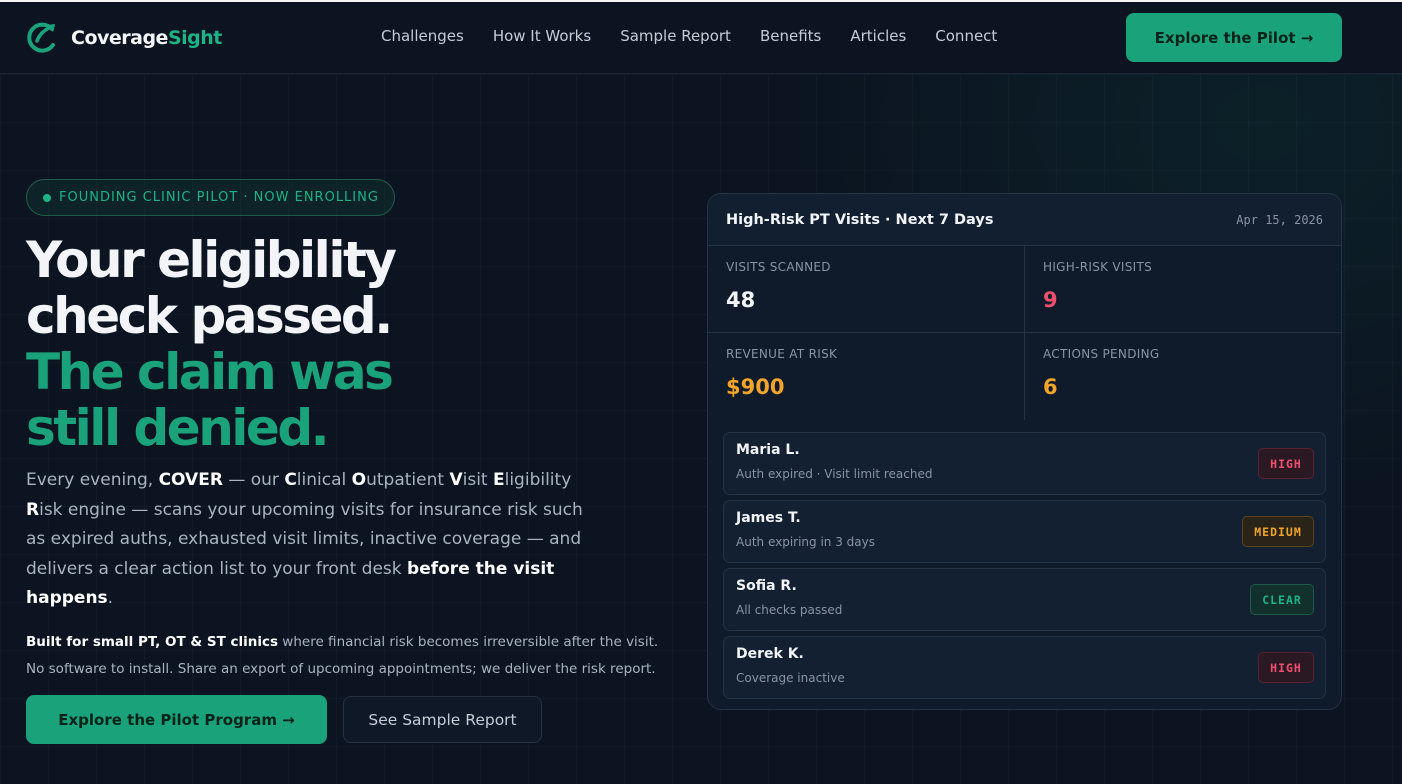 This screenshot has height=784, width=1402. I want to click on brand-logo: CoverageSight, so click(124, 38).